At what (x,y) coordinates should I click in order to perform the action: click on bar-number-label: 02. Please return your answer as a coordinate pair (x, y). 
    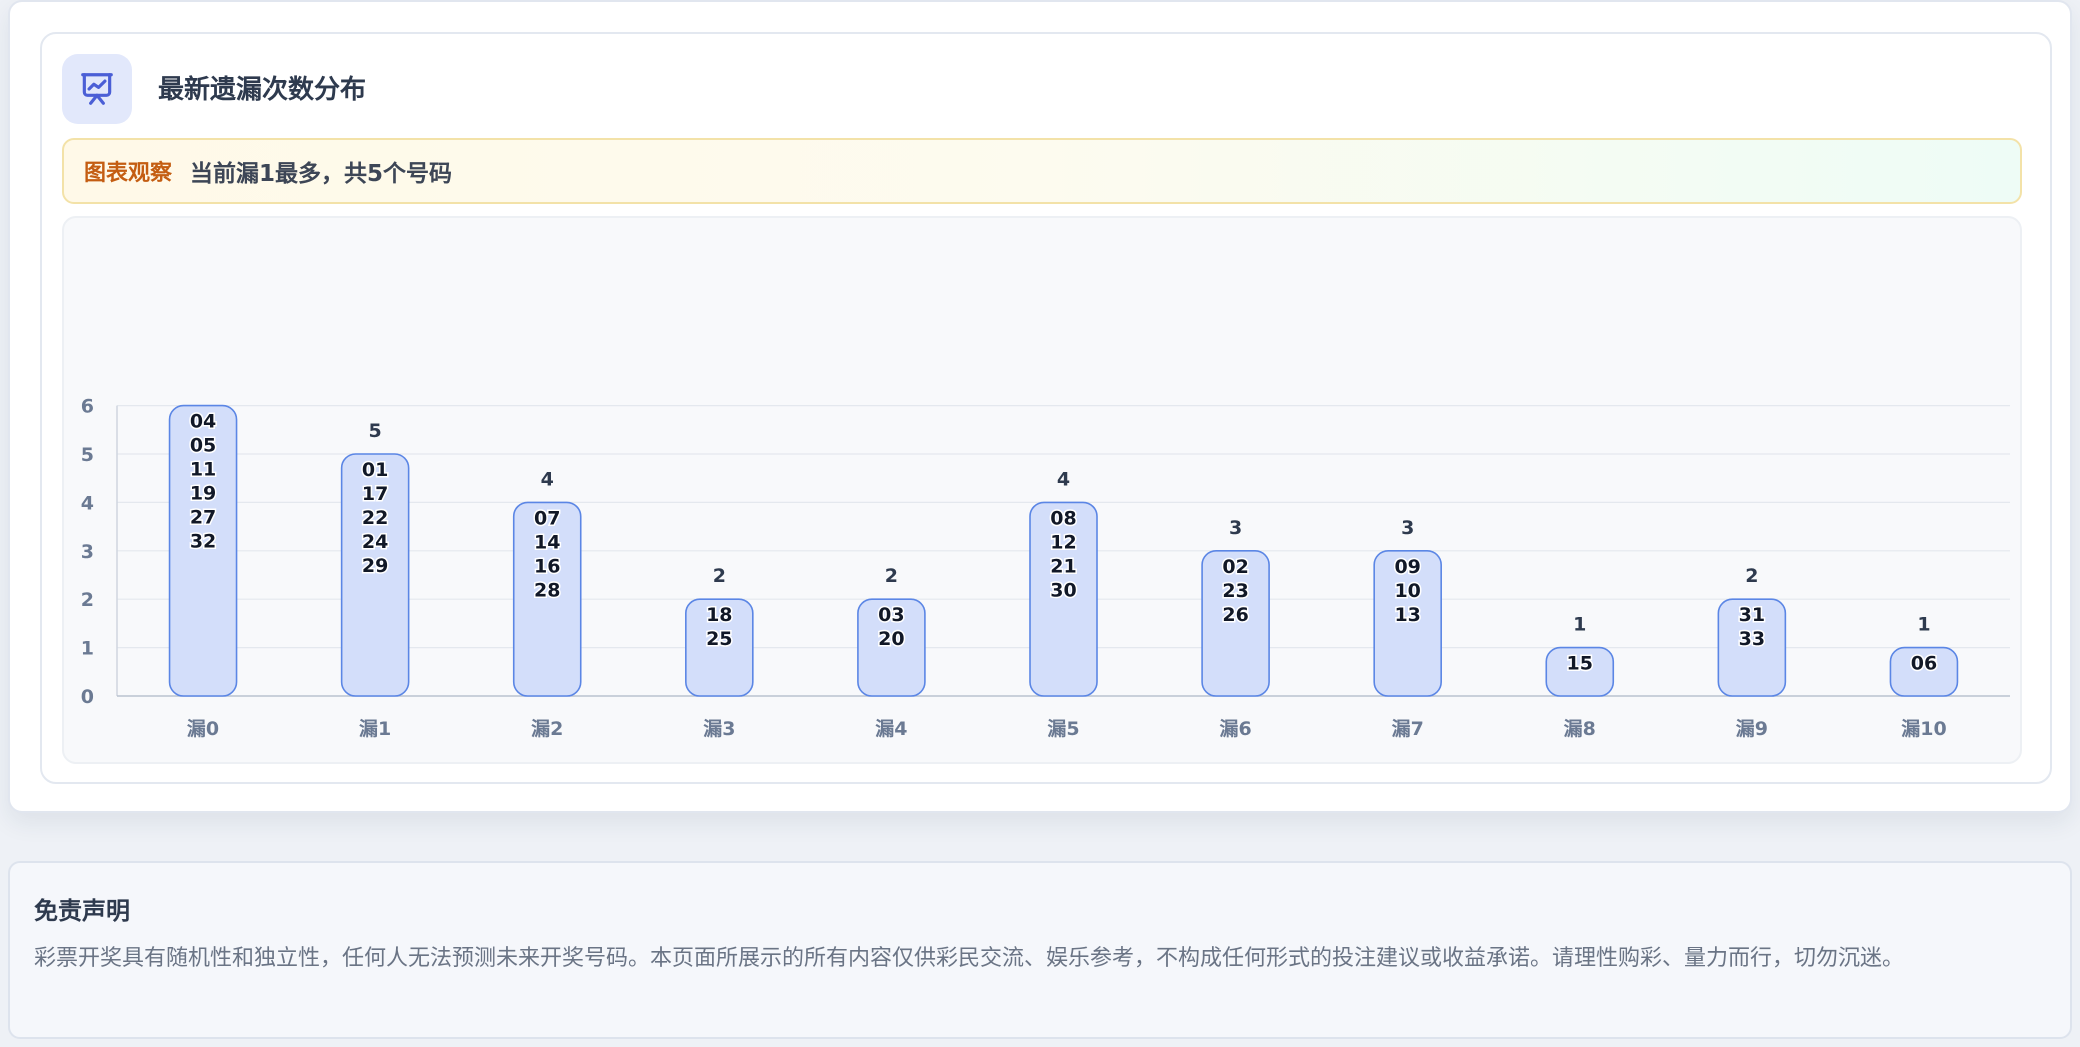
    Looking at the image, I should click on (1235, 567).